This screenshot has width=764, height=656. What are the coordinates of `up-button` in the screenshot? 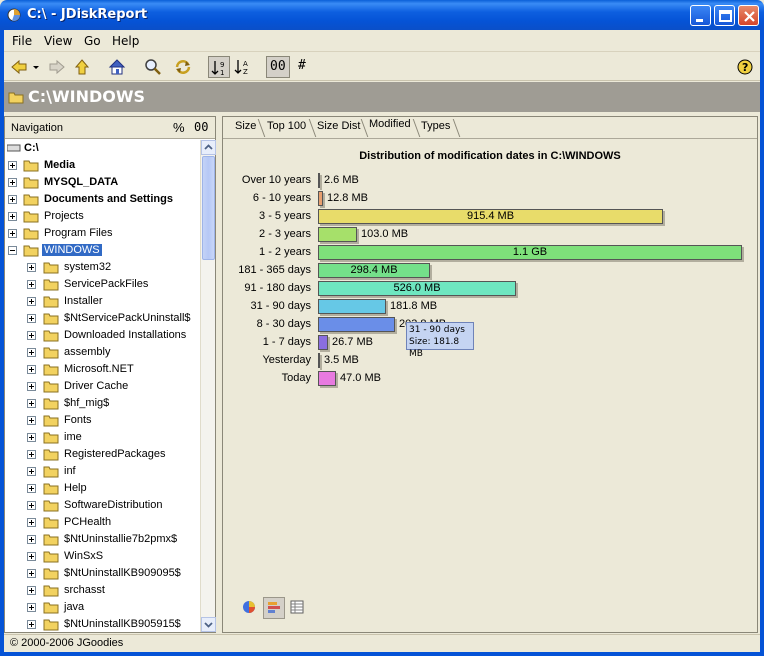 It's located at (82, 67).